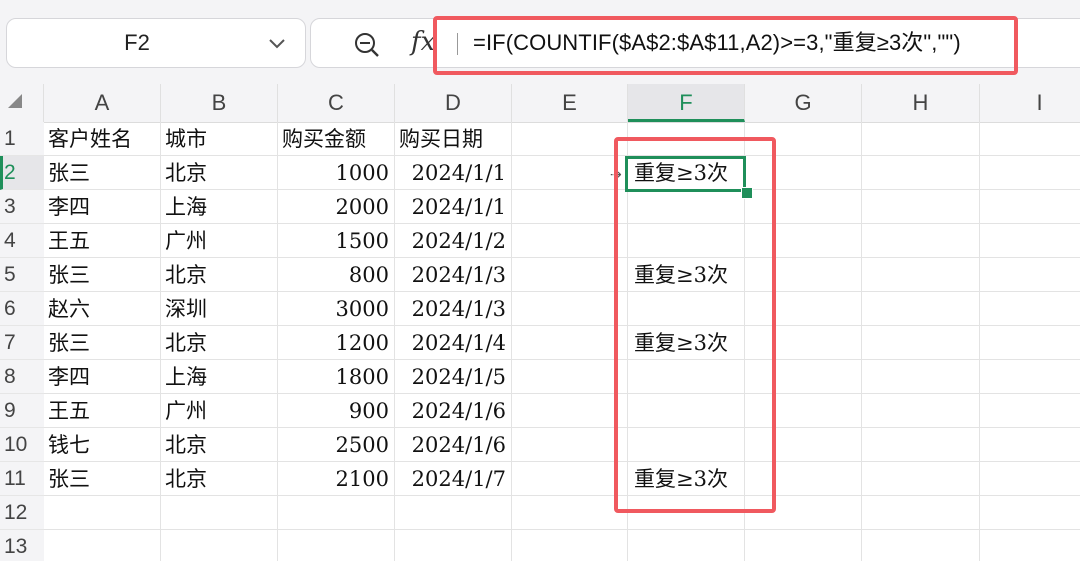 This screenshot has height=561, width=1080. I want to click on header-cell: 购买日期, so click(453, 139).